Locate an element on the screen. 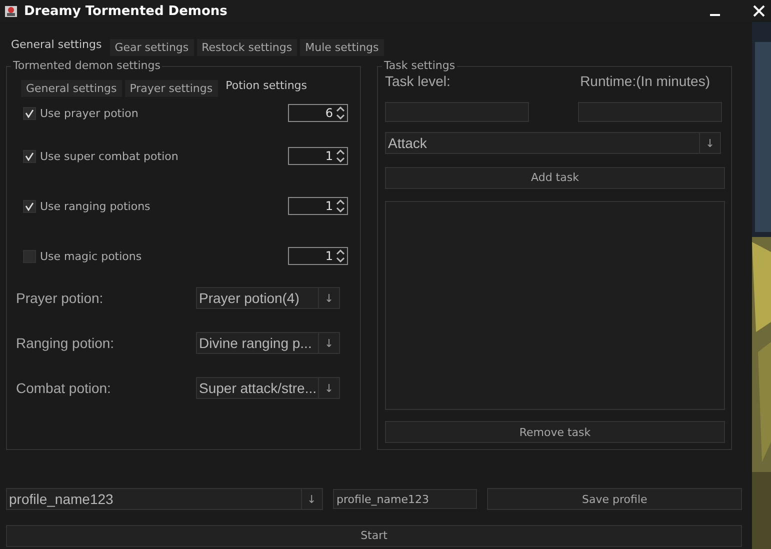 This screenshot has height=549, width=771. group-title: Task settings is located at coordinates (420, 66).